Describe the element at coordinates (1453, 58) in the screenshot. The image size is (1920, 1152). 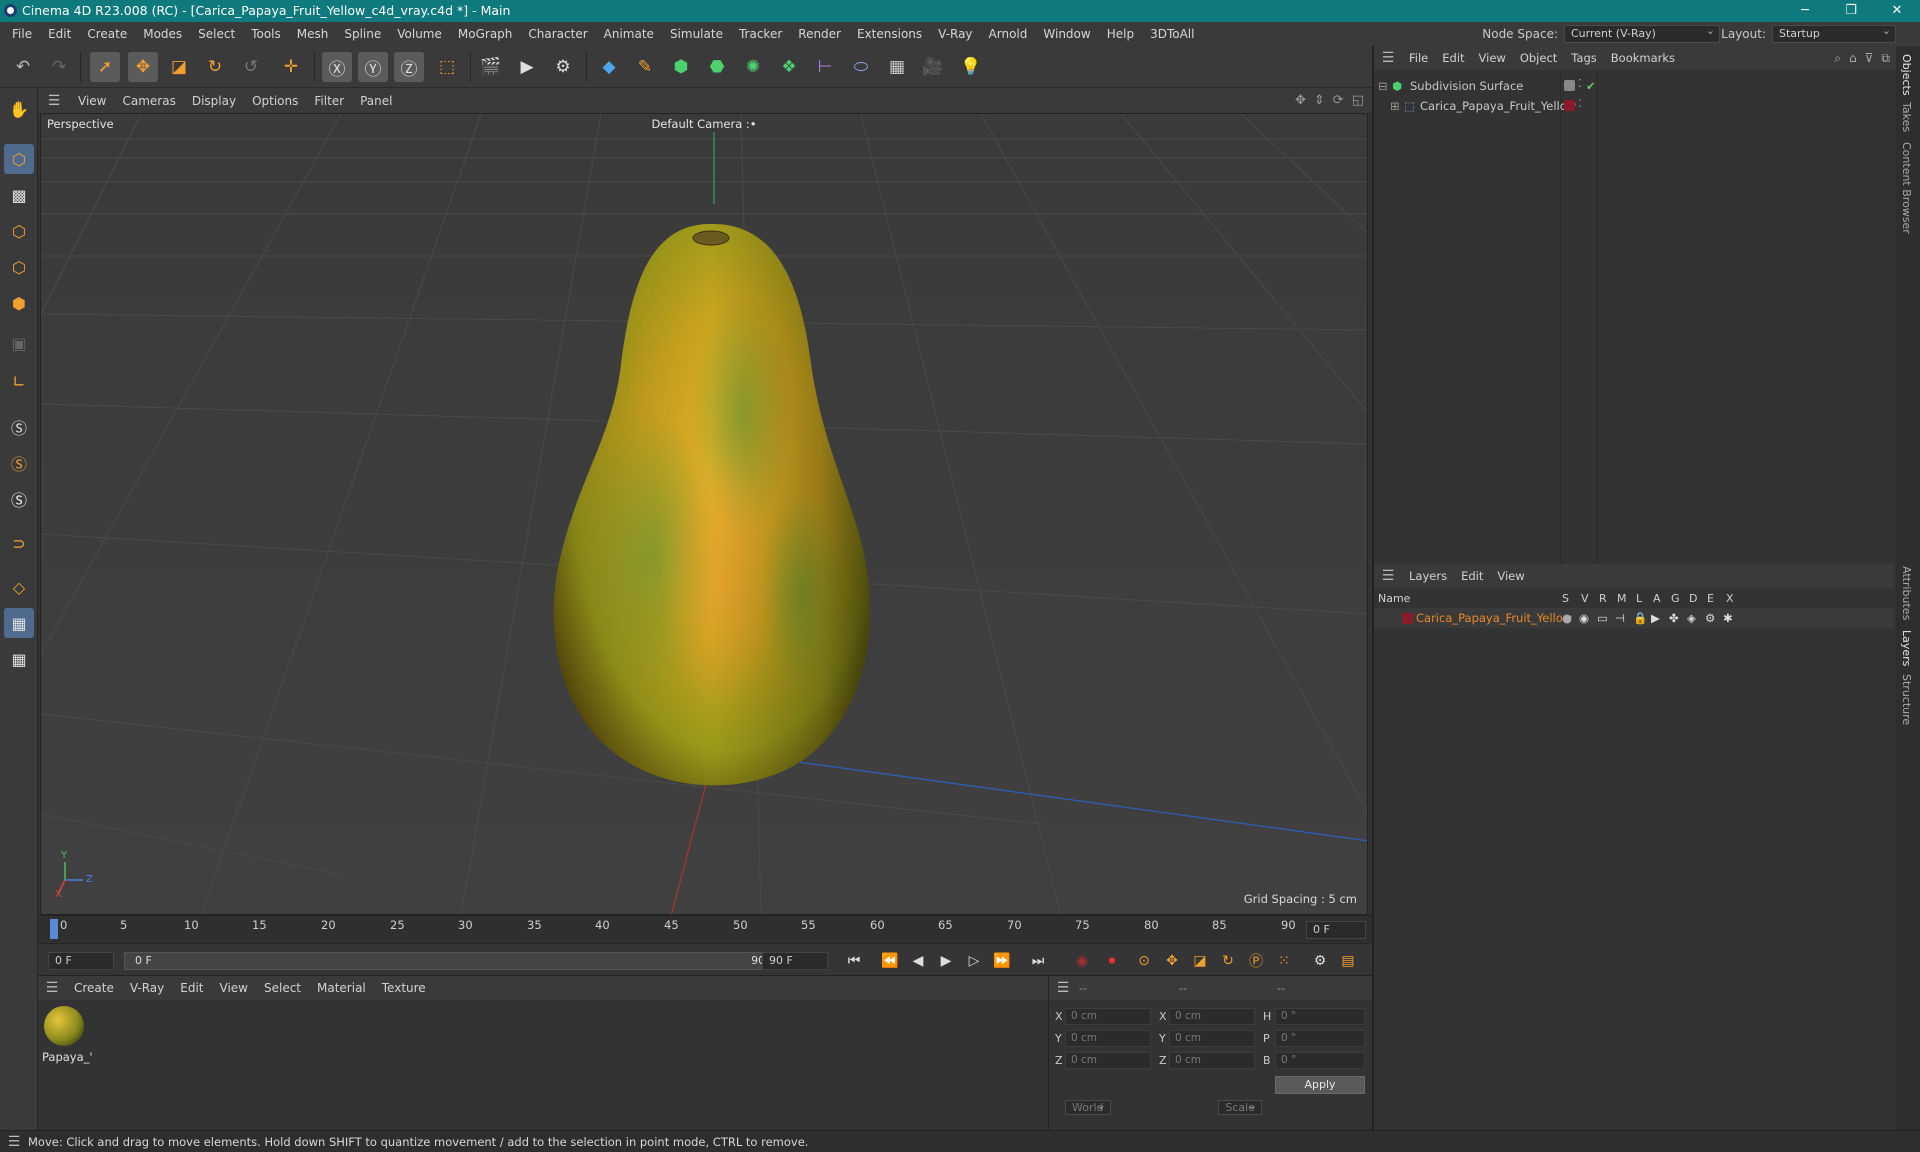
I see `object-menu-edit: Edit` at that location.